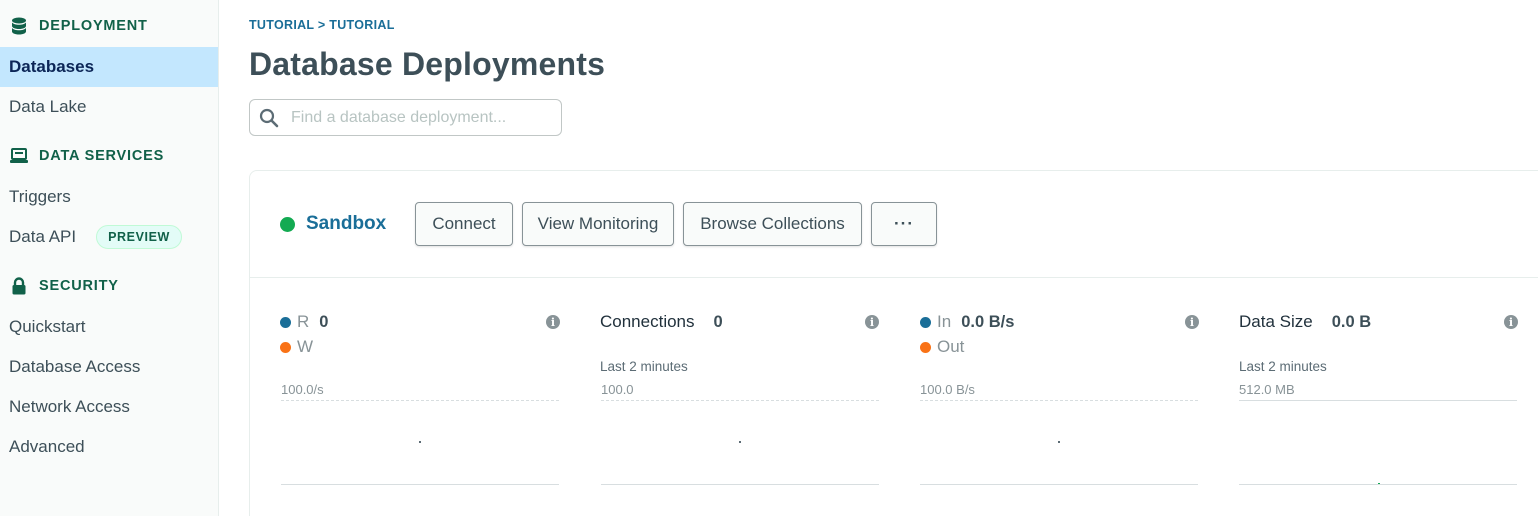 The image size is (1538, 516). I want to click on data-size-header: Data Size 0.0 B, so click(1305, 322).